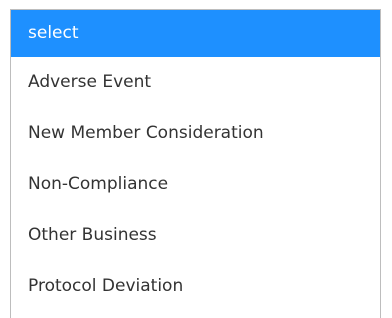 This screenshot has width=392, height=318. What do you see at coordinates (195, 33) in the screenshot?
I see `option-select: select` at bounding box center [195, 33].